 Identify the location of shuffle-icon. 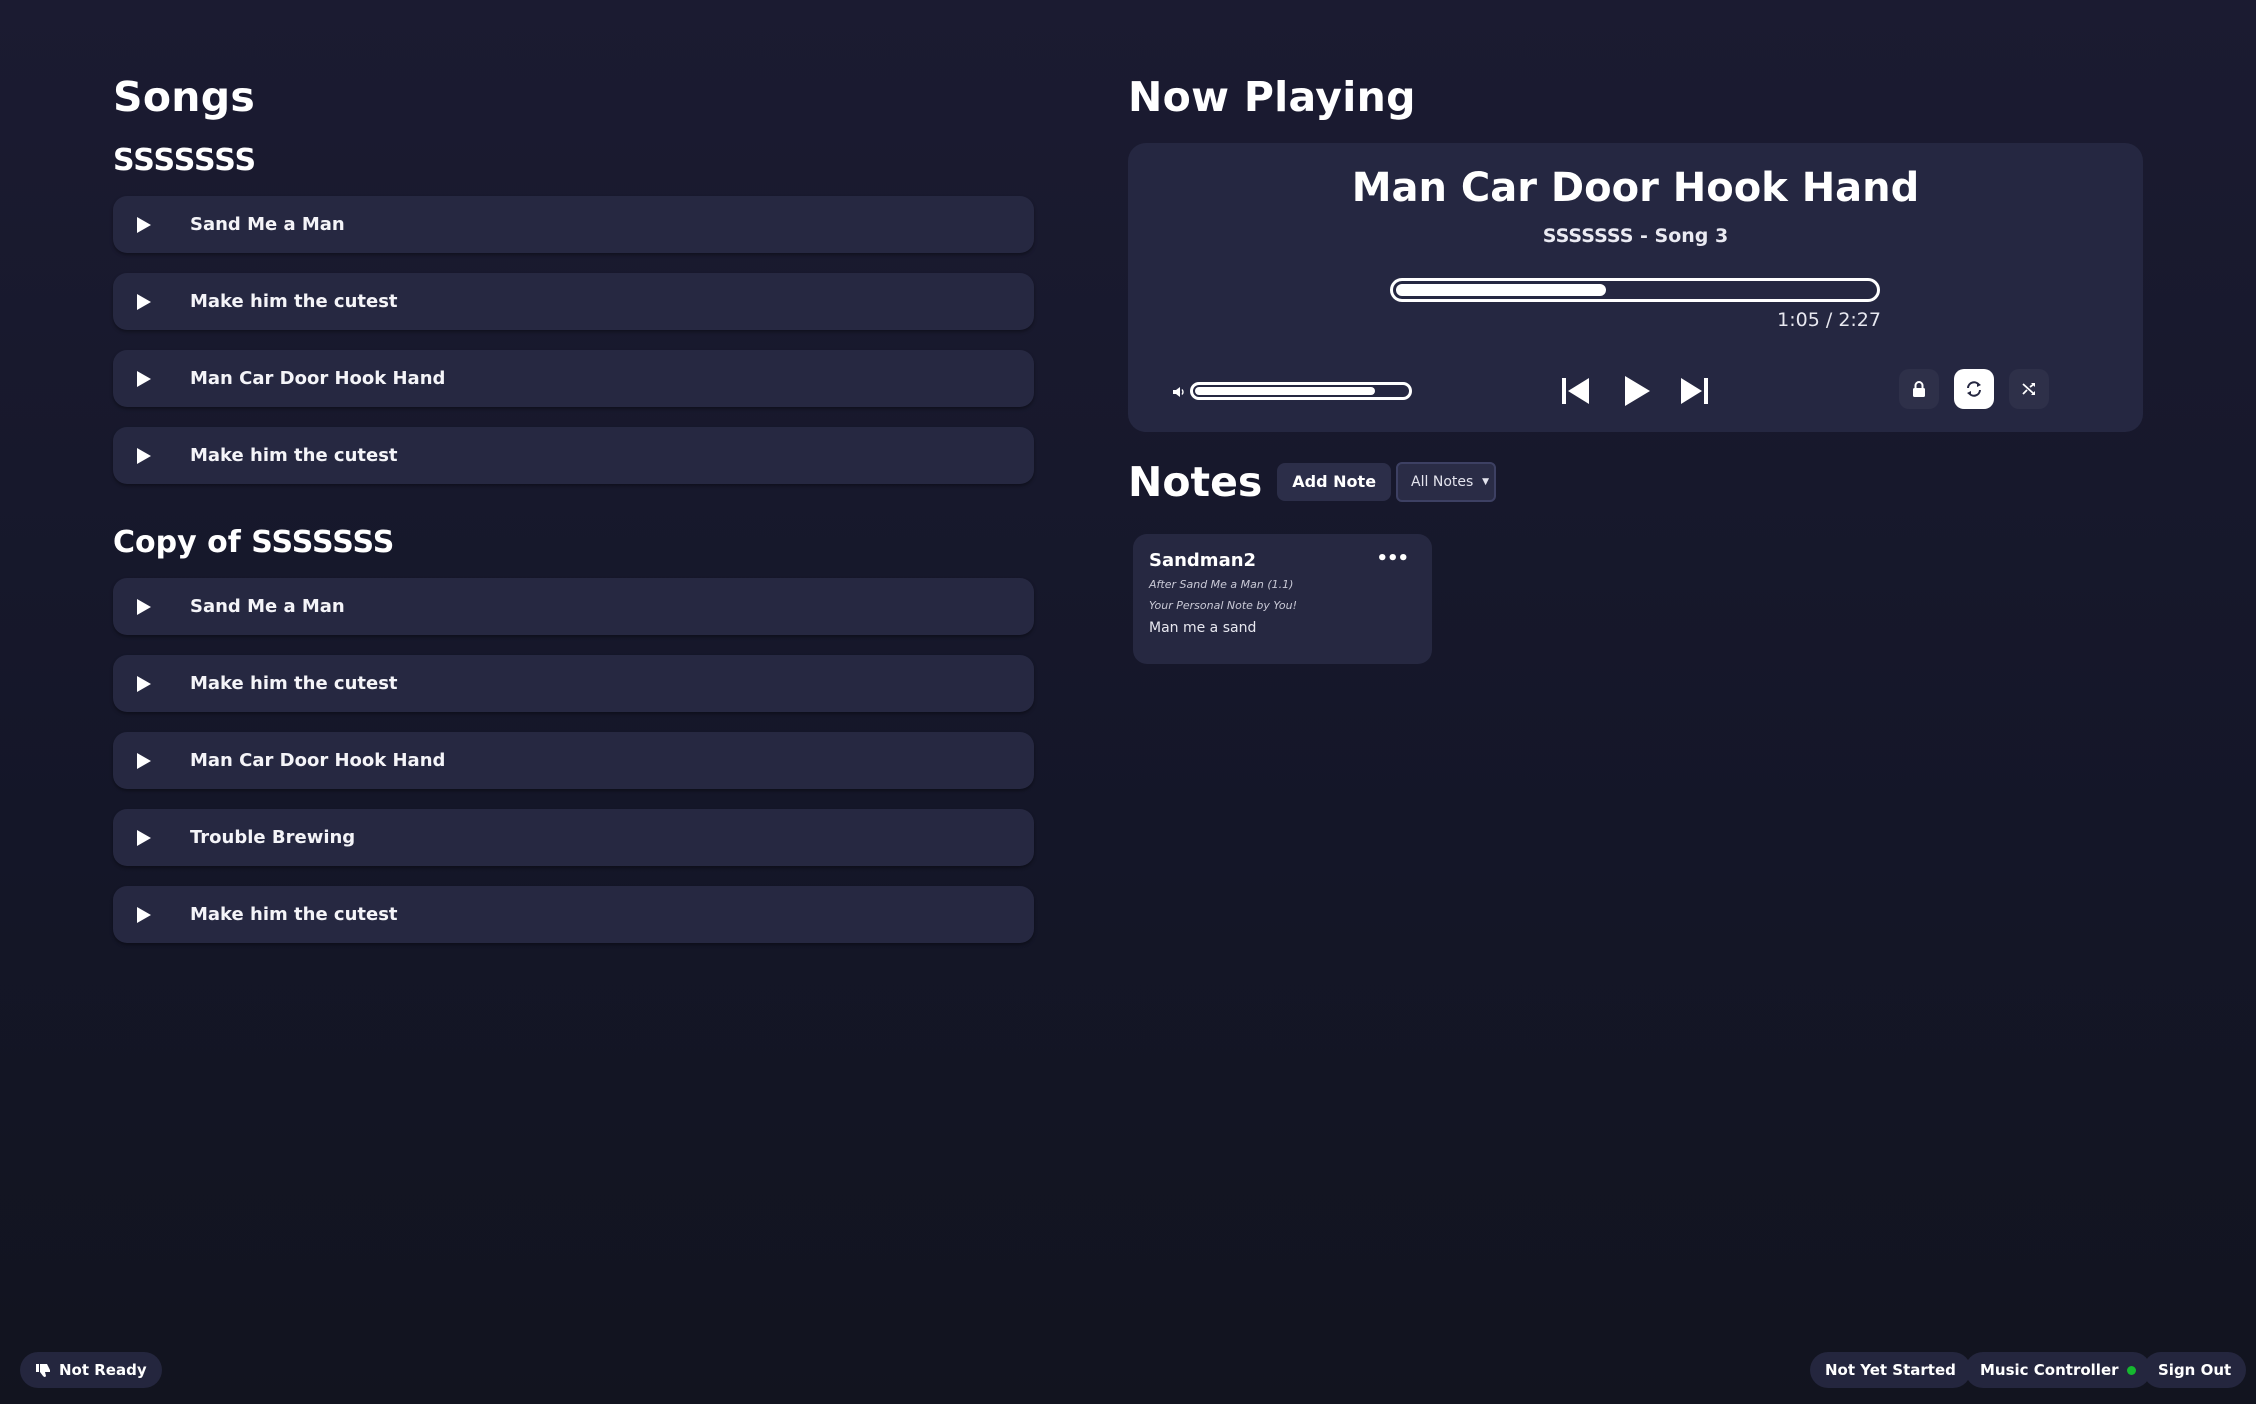
(2028, 389).